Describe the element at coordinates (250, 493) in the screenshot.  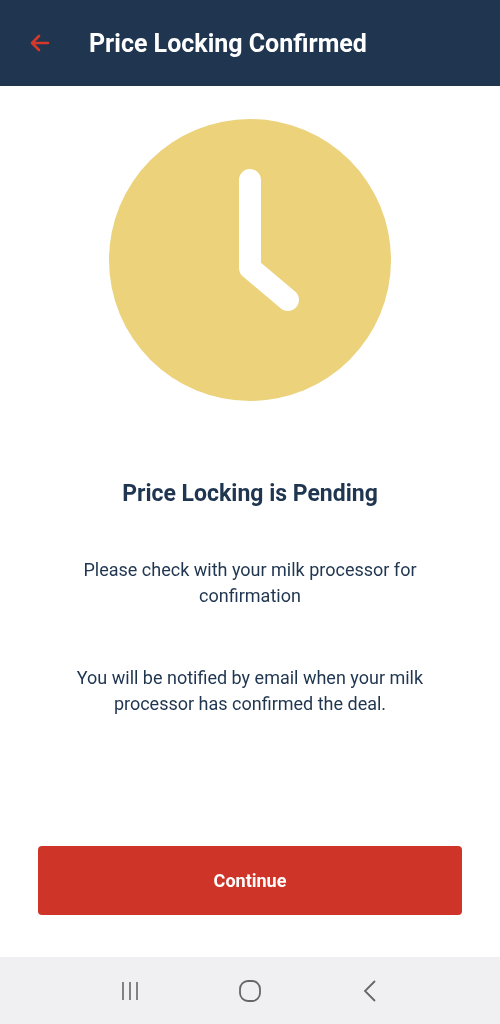
I see `status-heading: Price Locking is Pending` at that location.